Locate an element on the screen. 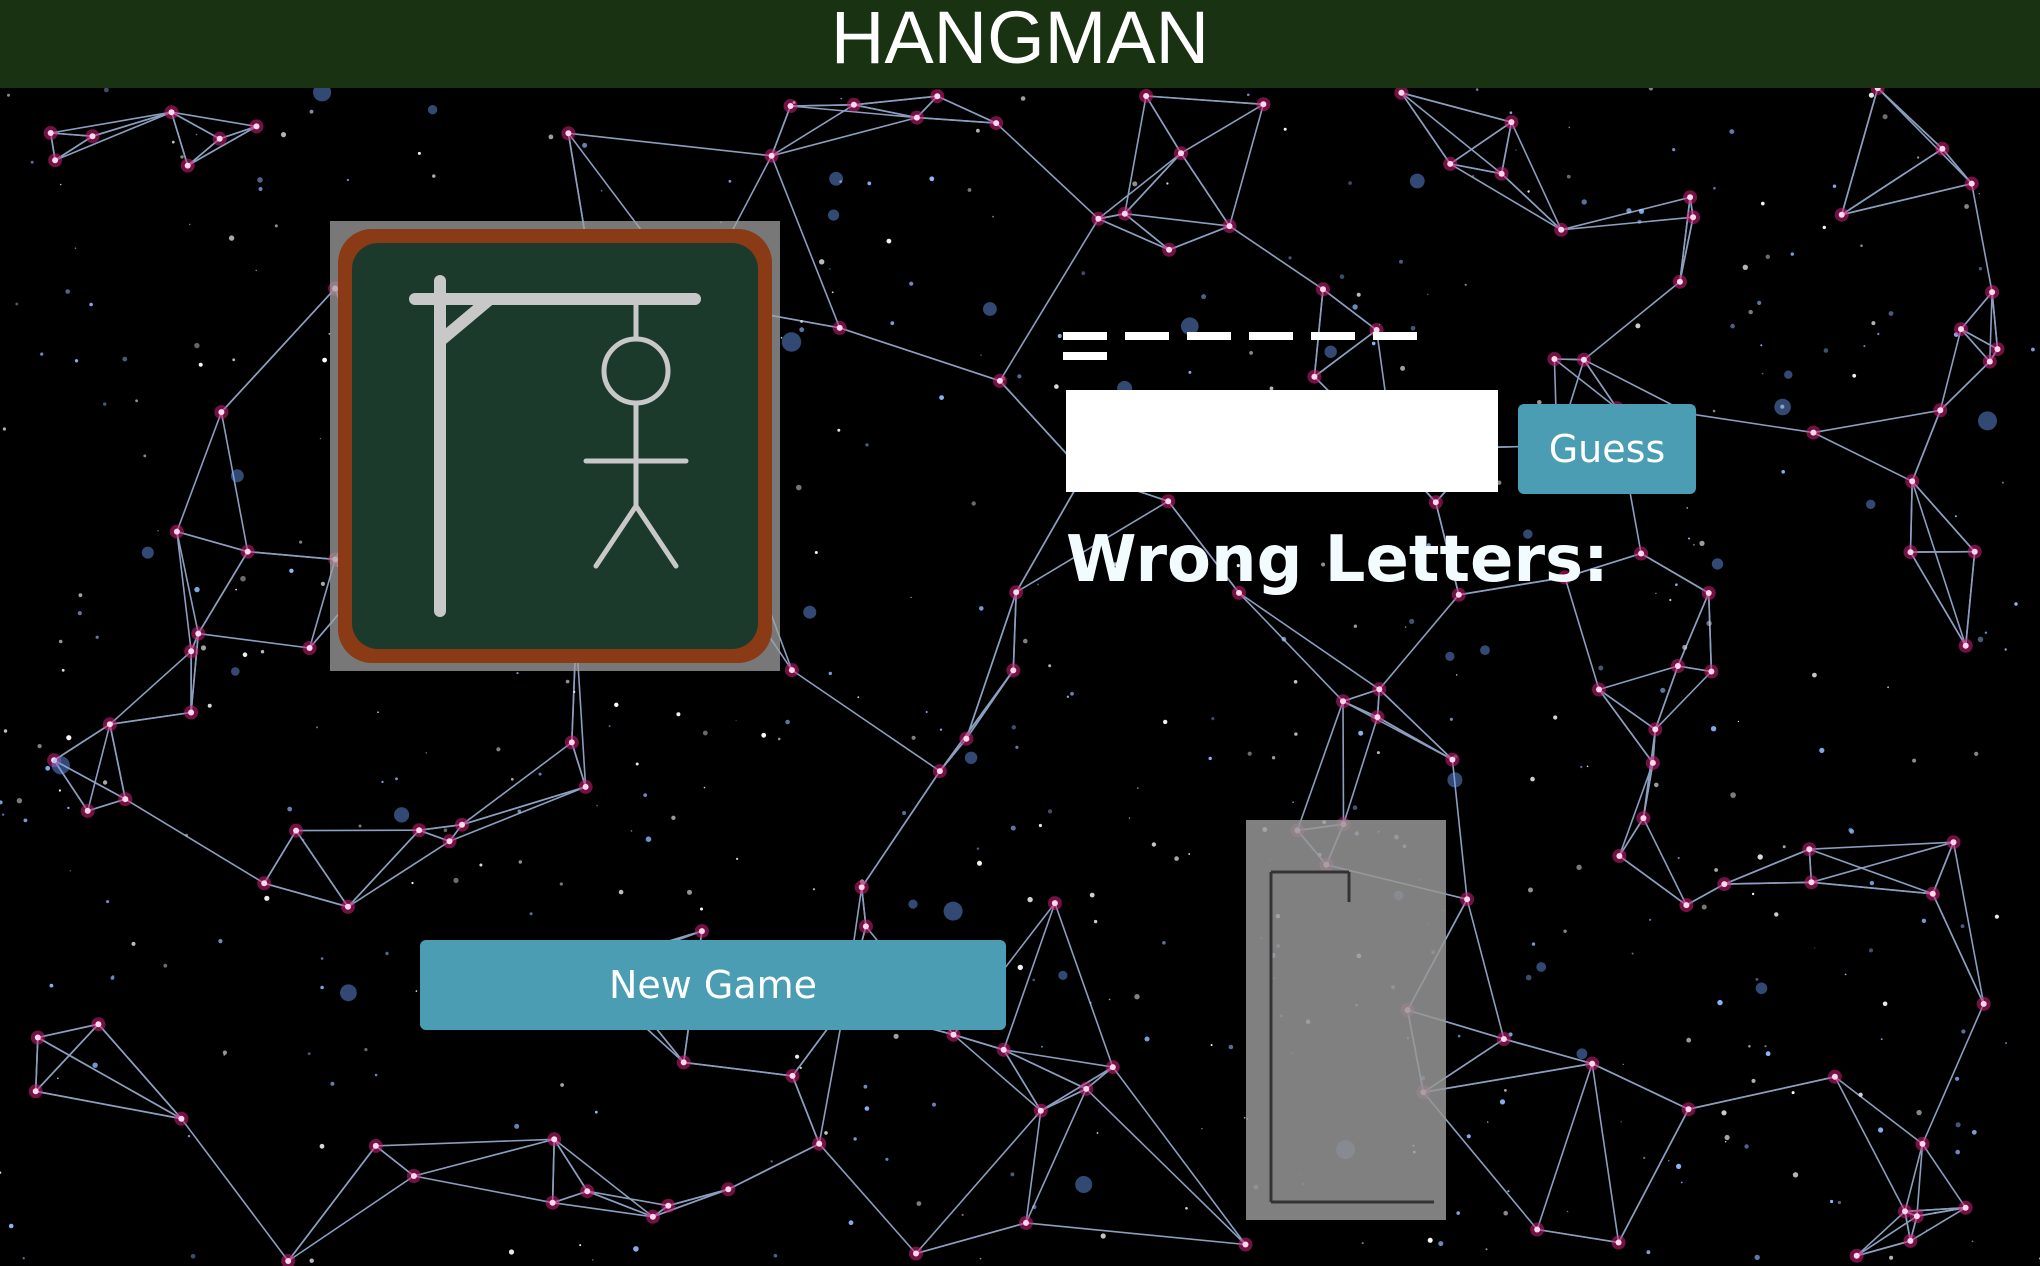  gallows-panel is located at coordinates (1346, 1020).